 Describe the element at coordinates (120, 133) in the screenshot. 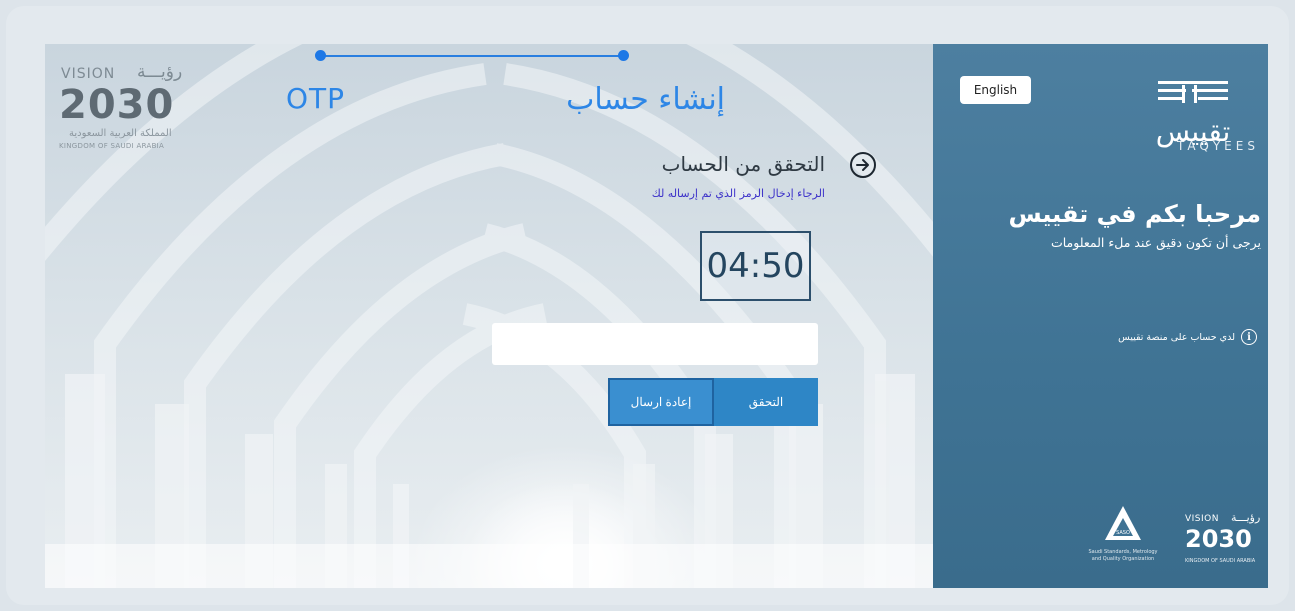

I see `vision-subtitle-ar: المملكة العربية السعودية` at that location.